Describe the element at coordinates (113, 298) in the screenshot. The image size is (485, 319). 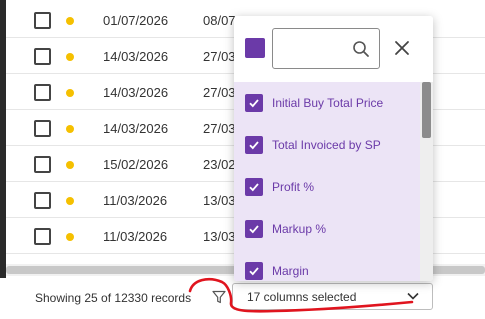
I see `records-count: Showing 25 of 12330 records` at that location.